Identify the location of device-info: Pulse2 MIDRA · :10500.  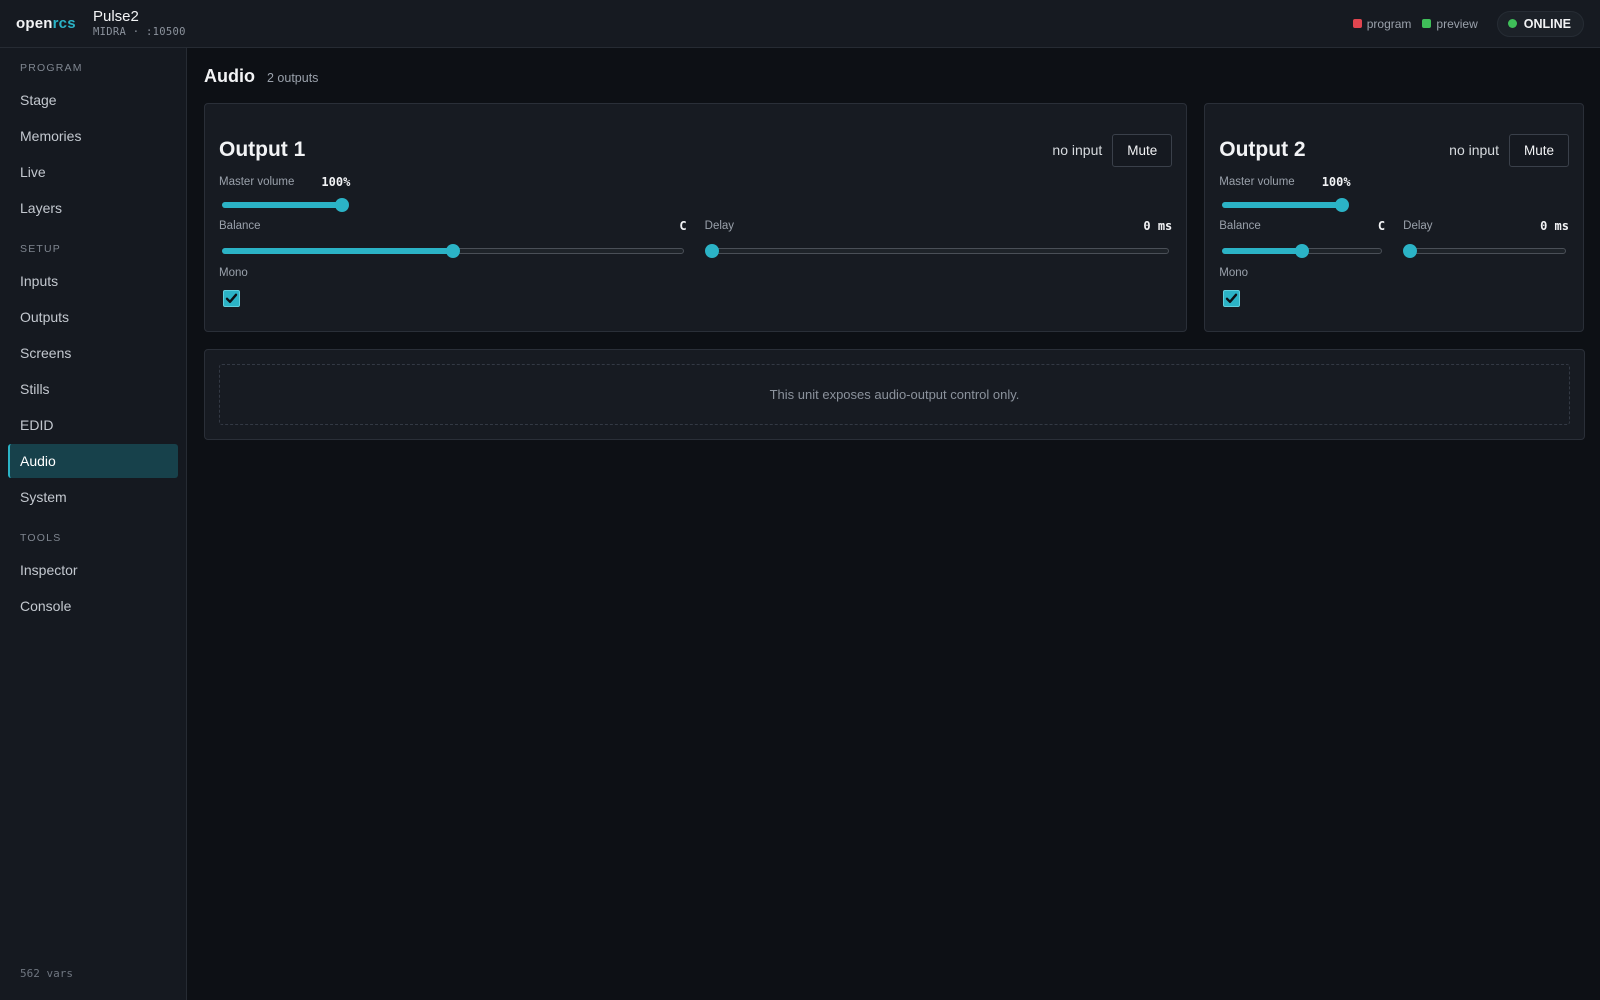
(139, 23).